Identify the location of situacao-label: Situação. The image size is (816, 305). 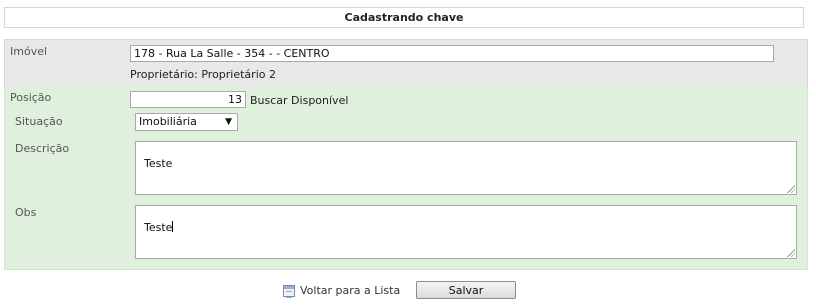
(39, 121).